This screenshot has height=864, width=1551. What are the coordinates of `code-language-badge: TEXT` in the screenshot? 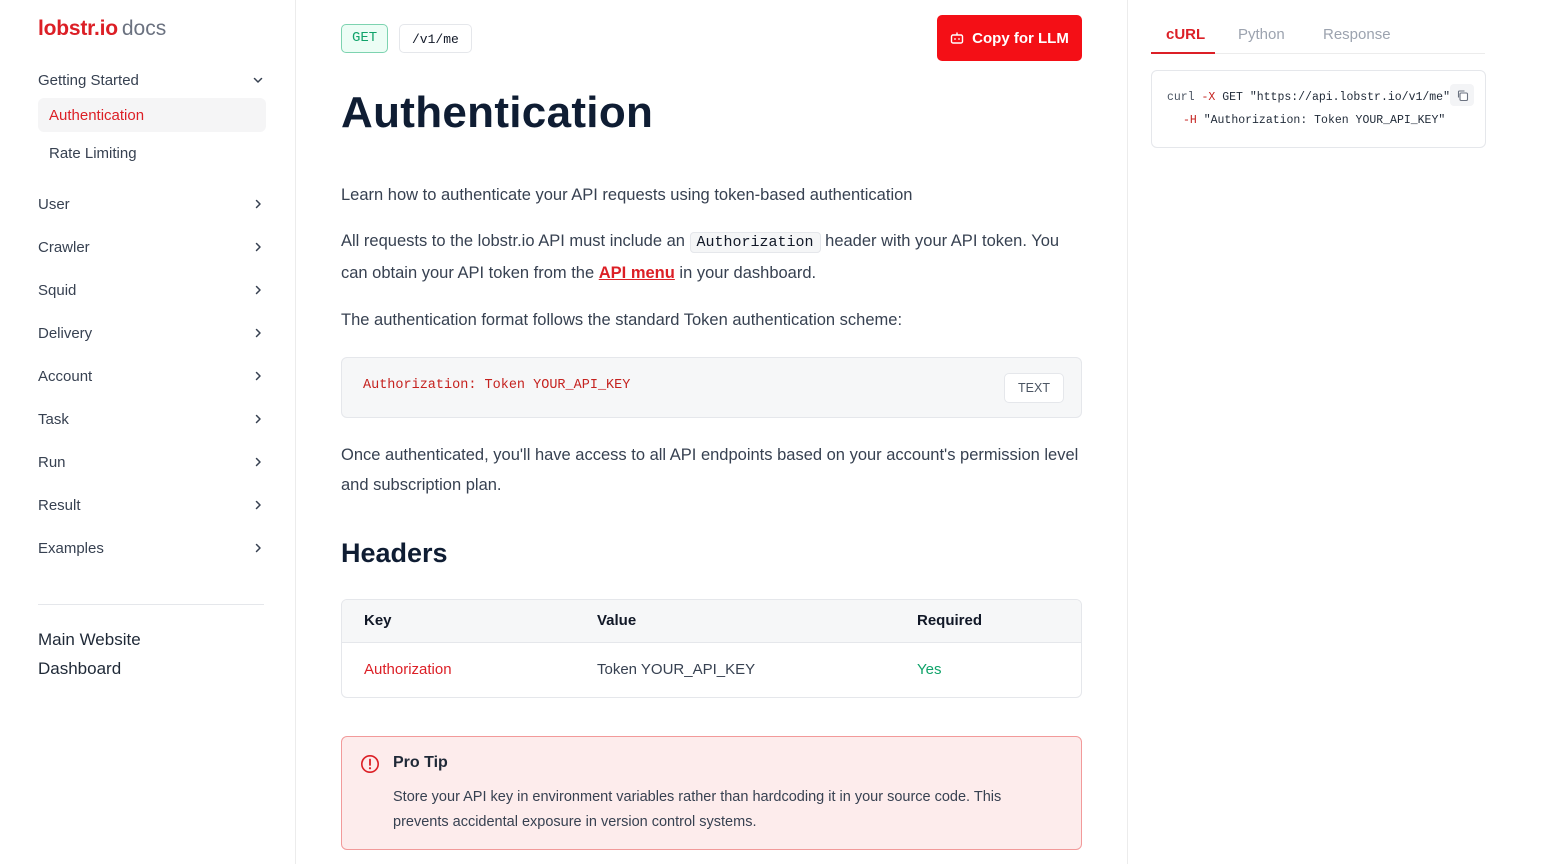 It's located at (1034, 388).